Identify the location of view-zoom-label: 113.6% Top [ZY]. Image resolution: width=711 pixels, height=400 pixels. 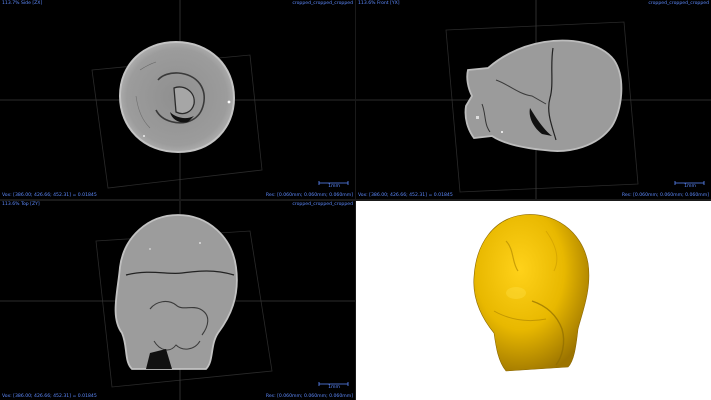
(21, 204).